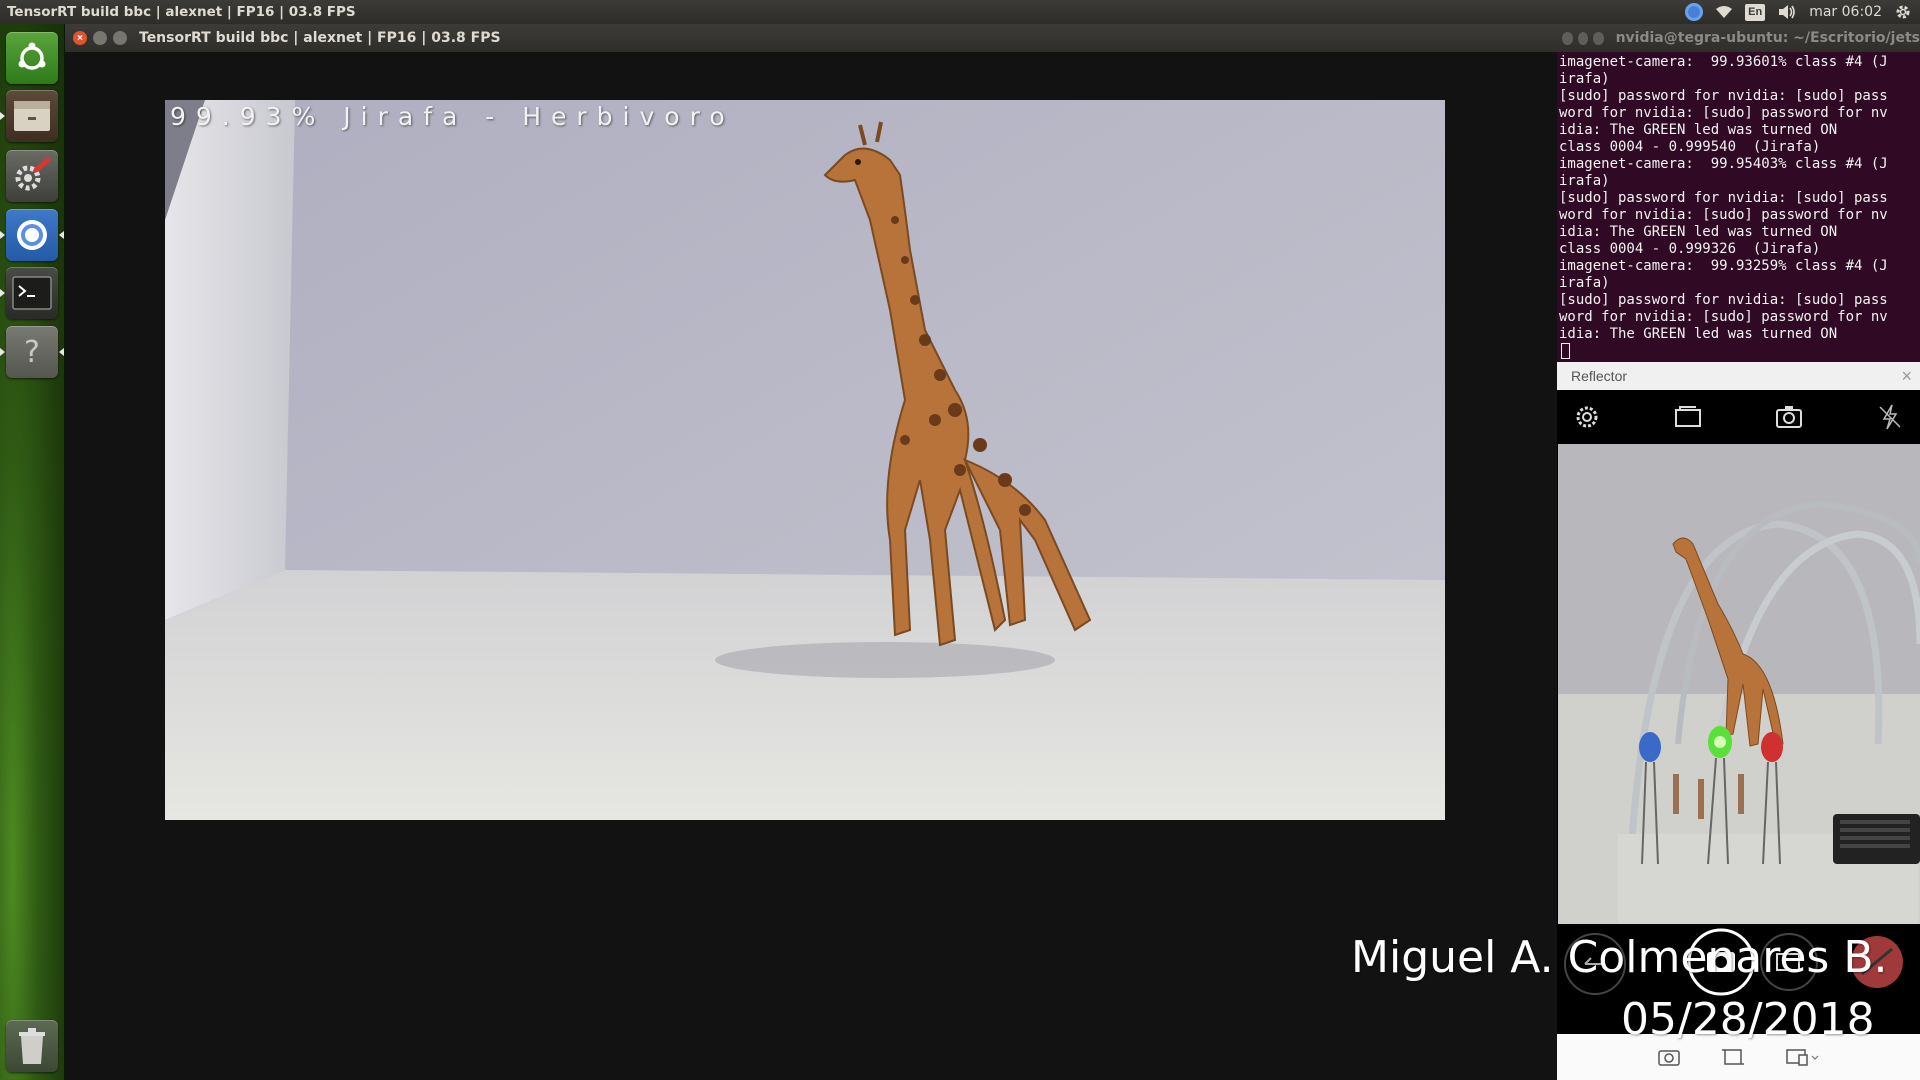  I want to click on terminal-line: class 0004 - 0.999540 (Jirafa), so click(1690, 147).